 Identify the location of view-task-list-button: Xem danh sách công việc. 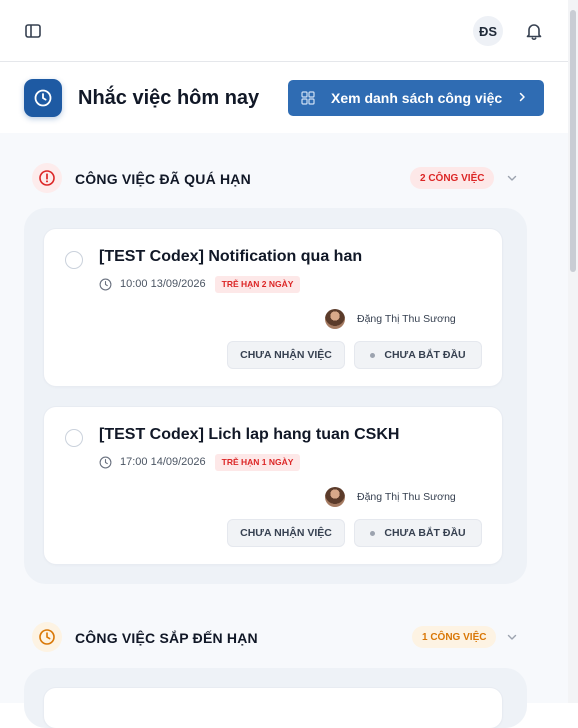
(416, 98).